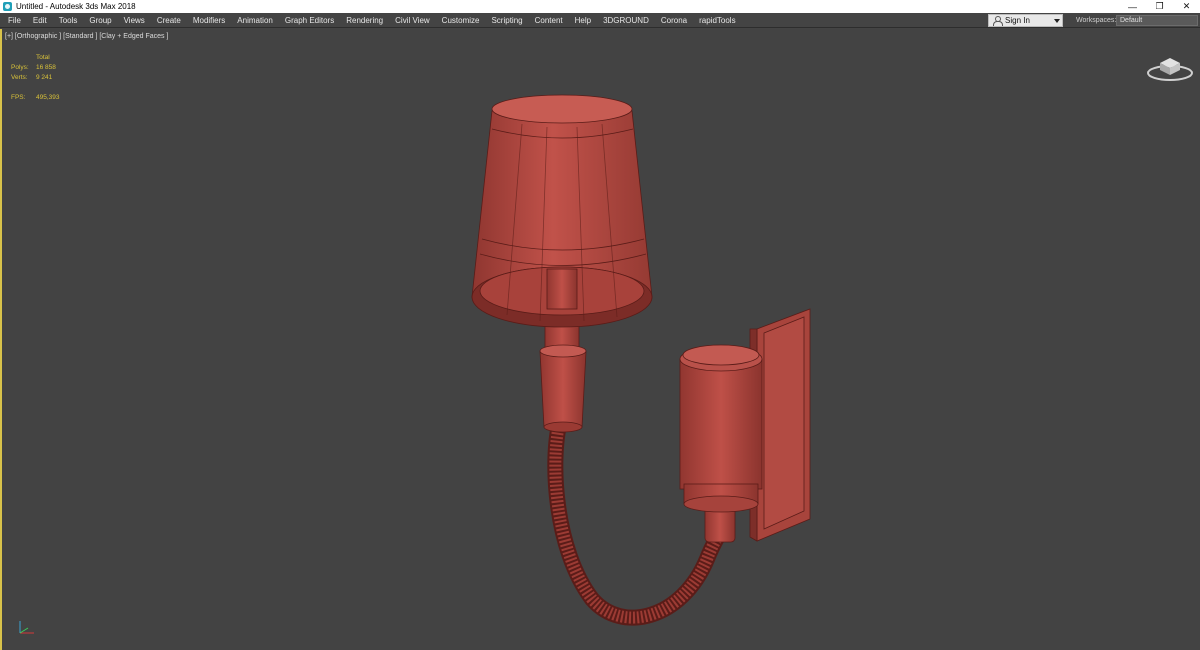  Describe the element at coordinates (626, 20) in the screenshot. I see `menu-item-3dground: 3DGROUND` at that location.